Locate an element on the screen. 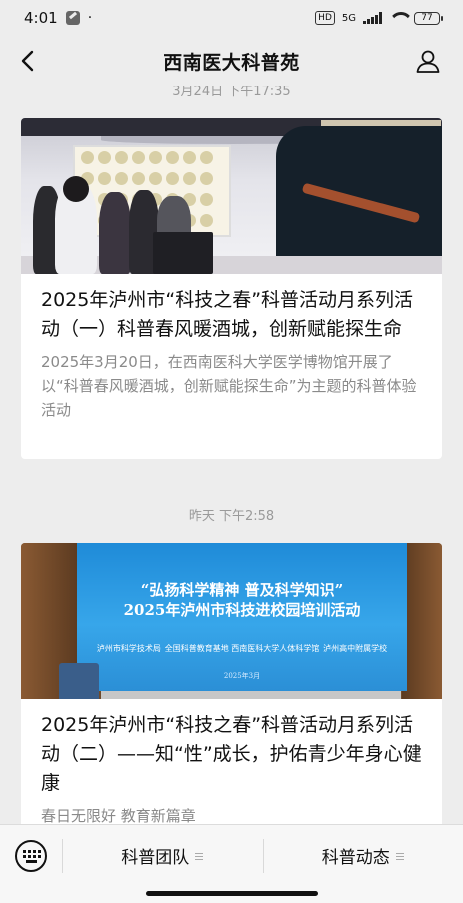  network-type: 5G is located at coordinates (348, 18).